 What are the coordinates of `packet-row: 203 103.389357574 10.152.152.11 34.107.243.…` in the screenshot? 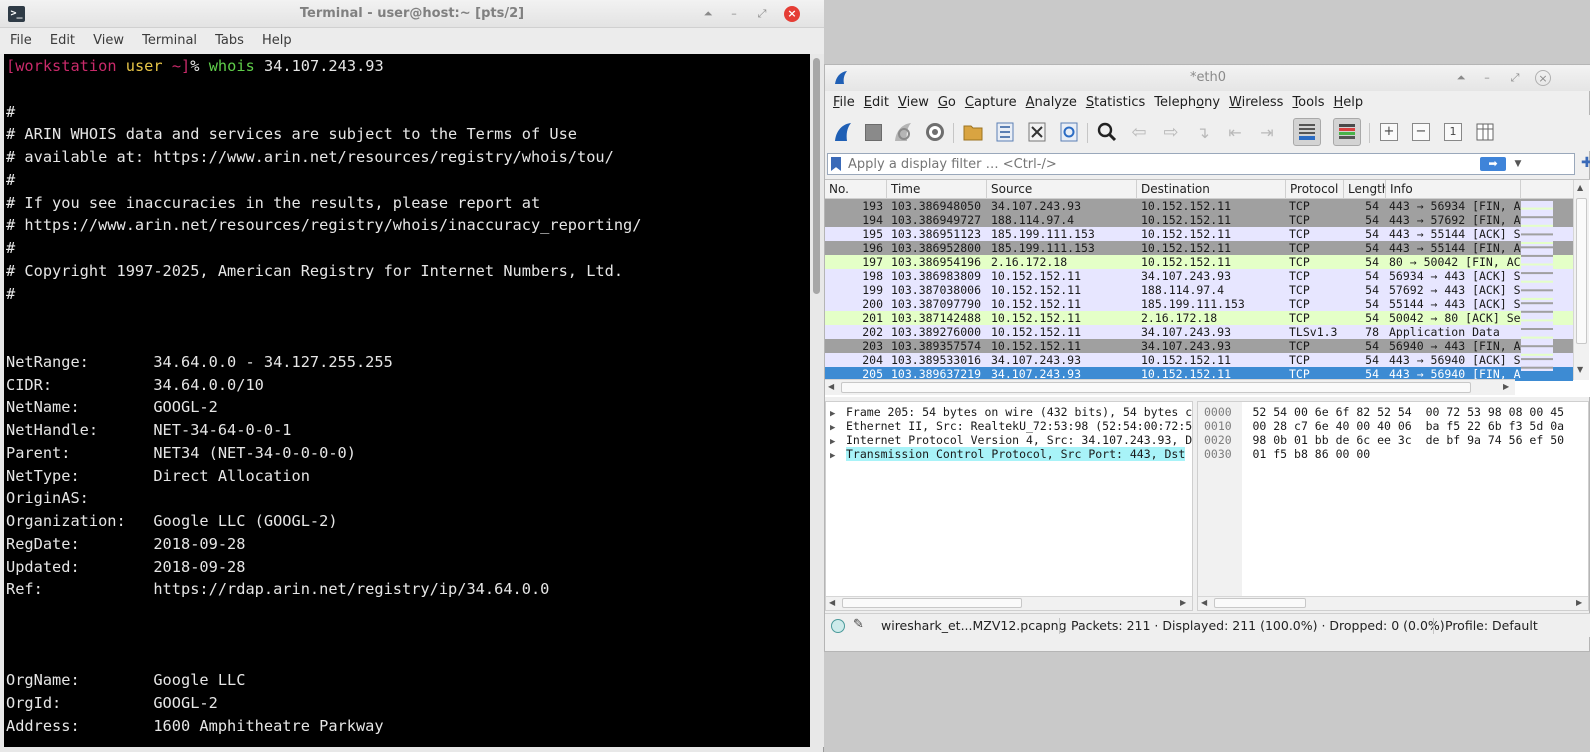 It's located at (1199, 346).